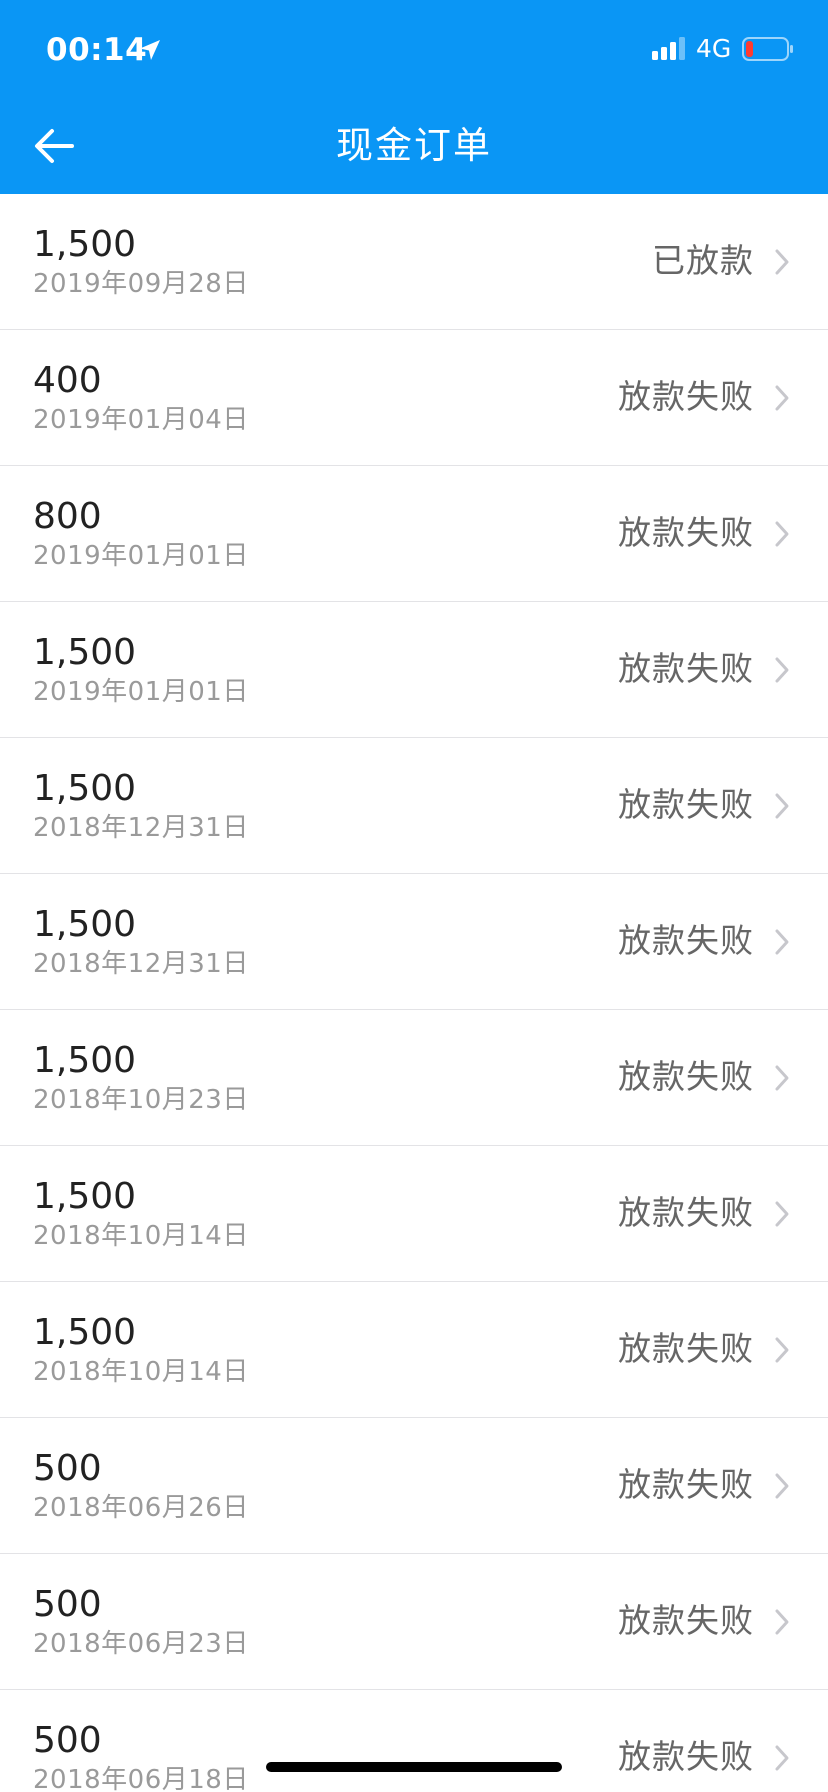 This screenshot has width=828, height=1792. I want to click on order-row: 800 2019年01月01日 放款失败, so click(414, 534).